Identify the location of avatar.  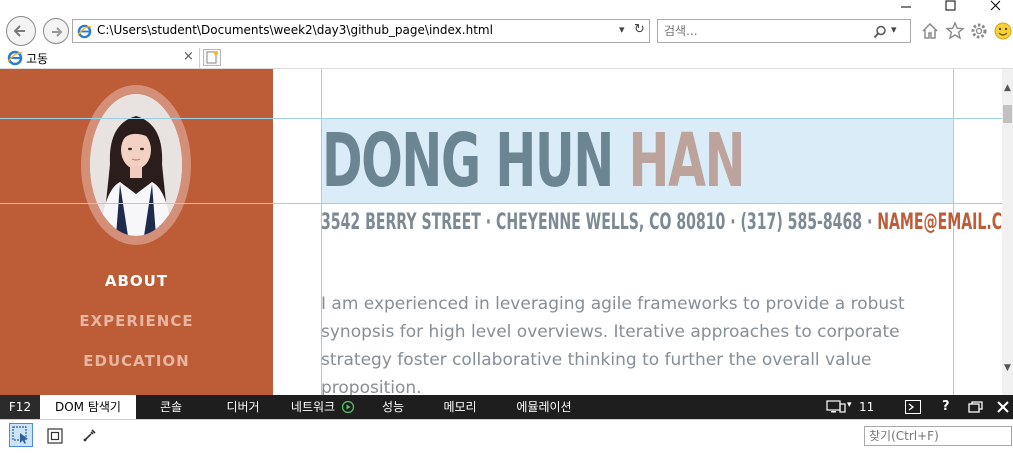
(136, 165).